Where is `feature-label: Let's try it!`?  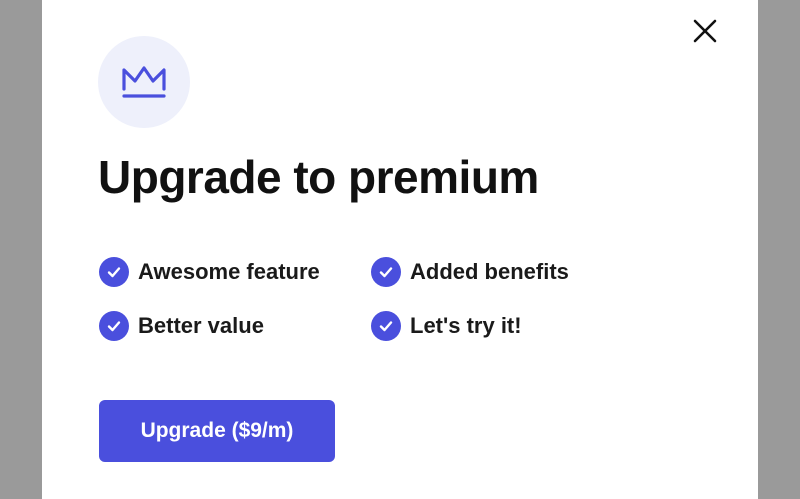 feature-label: Let's try it! is located at coordinates (466, 325).